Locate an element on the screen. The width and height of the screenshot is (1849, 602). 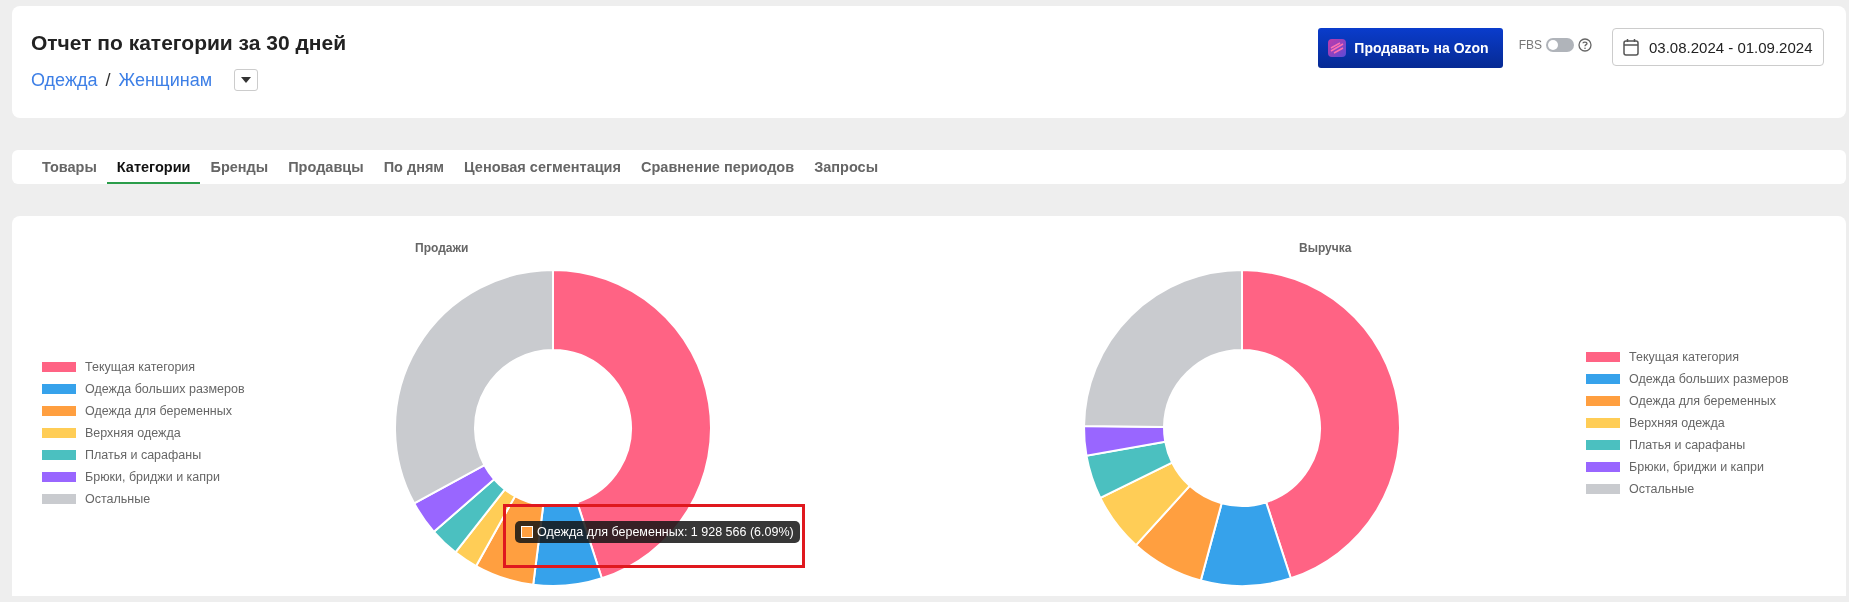
fbs-label: FBS is located at coordinates (1530, 45).